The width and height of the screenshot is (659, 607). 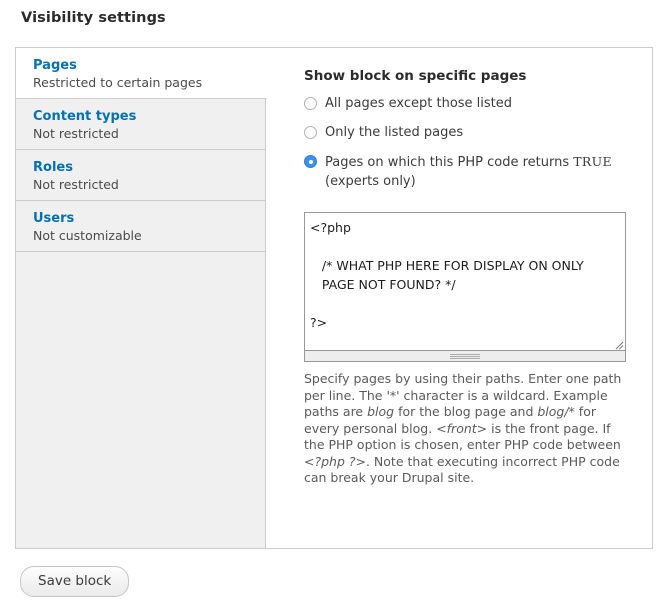 I want to click on sidebar-item-users: Users Not customizable, so click(x=140, y=226).